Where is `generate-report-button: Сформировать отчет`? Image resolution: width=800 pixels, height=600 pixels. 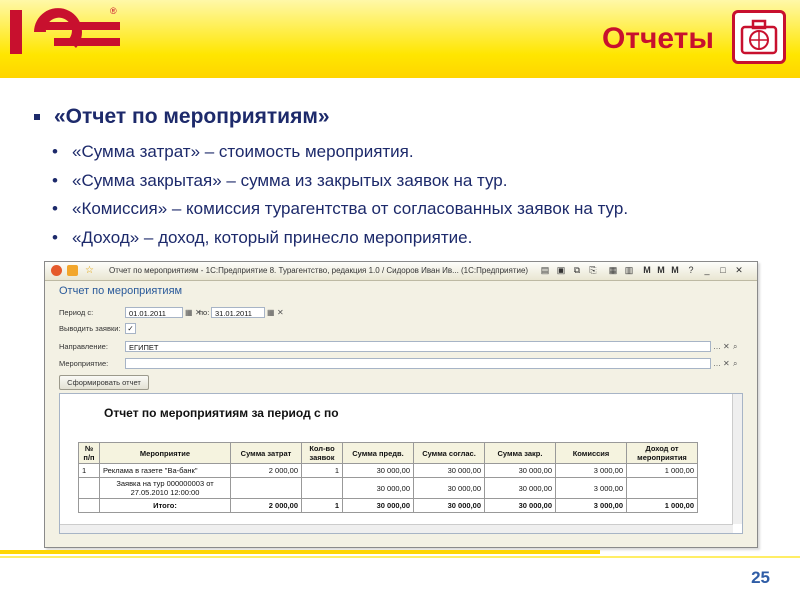 generate-report-button: Сформировать отчет is located at coordinates (104, 382).